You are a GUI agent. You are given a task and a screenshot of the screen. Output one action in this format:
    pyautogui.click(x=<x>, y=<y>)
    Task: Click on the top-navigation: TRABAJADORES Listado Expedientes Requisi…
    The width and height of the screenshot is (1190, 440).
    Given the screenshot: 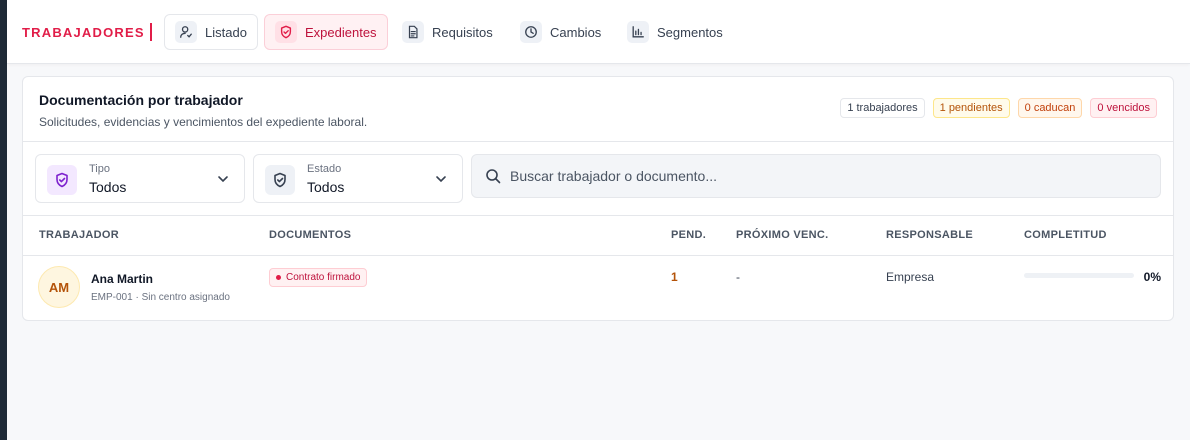 What is the action you would take?
    pyautogui.click(x=598, y=32)
    